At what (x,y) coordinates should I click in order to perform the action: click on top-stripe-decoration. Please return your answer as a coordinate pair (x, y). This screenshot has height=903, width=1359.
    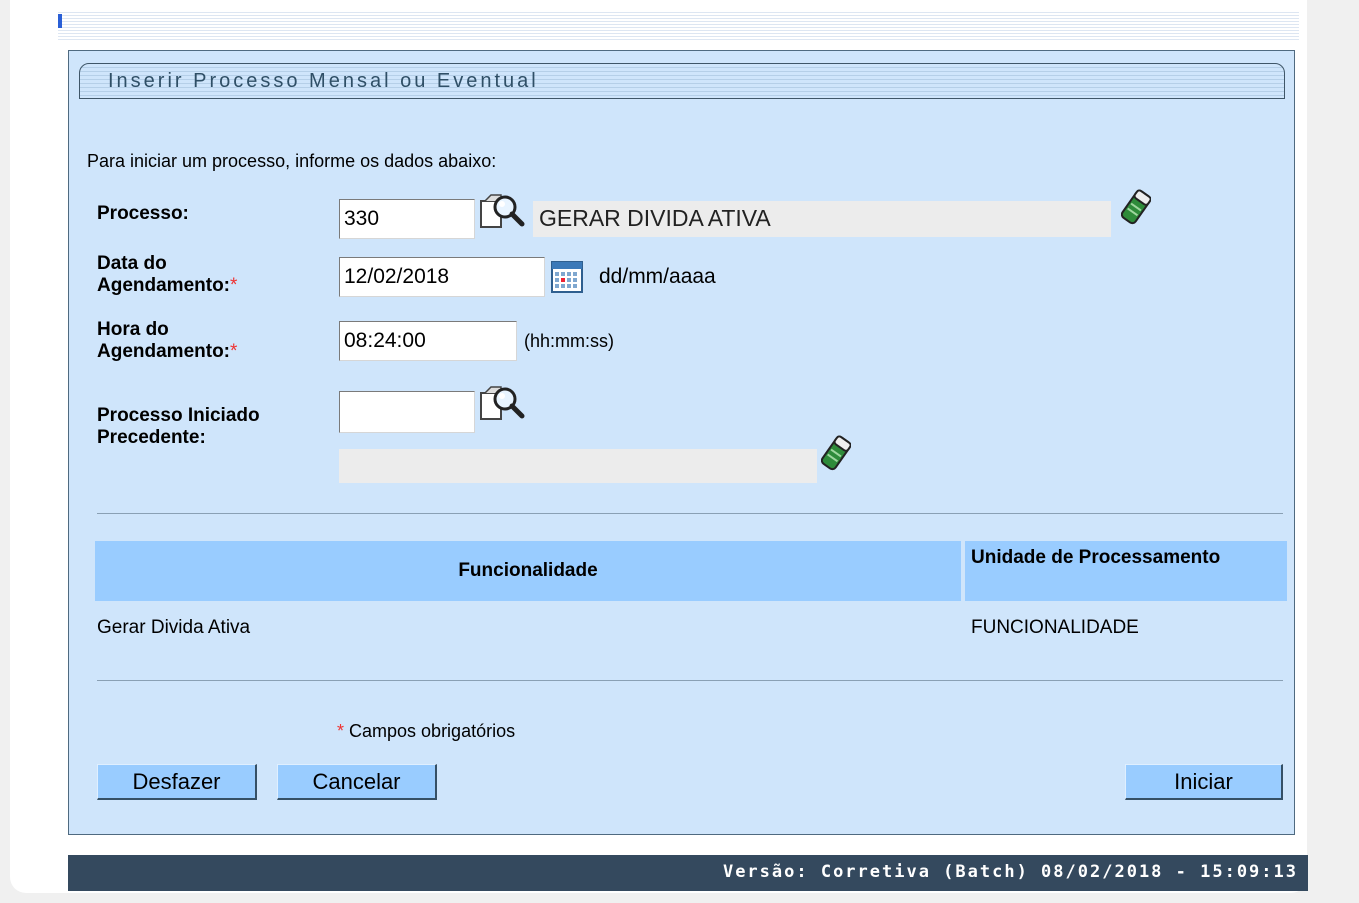
    Looking at the image, I should click on (678, 25).